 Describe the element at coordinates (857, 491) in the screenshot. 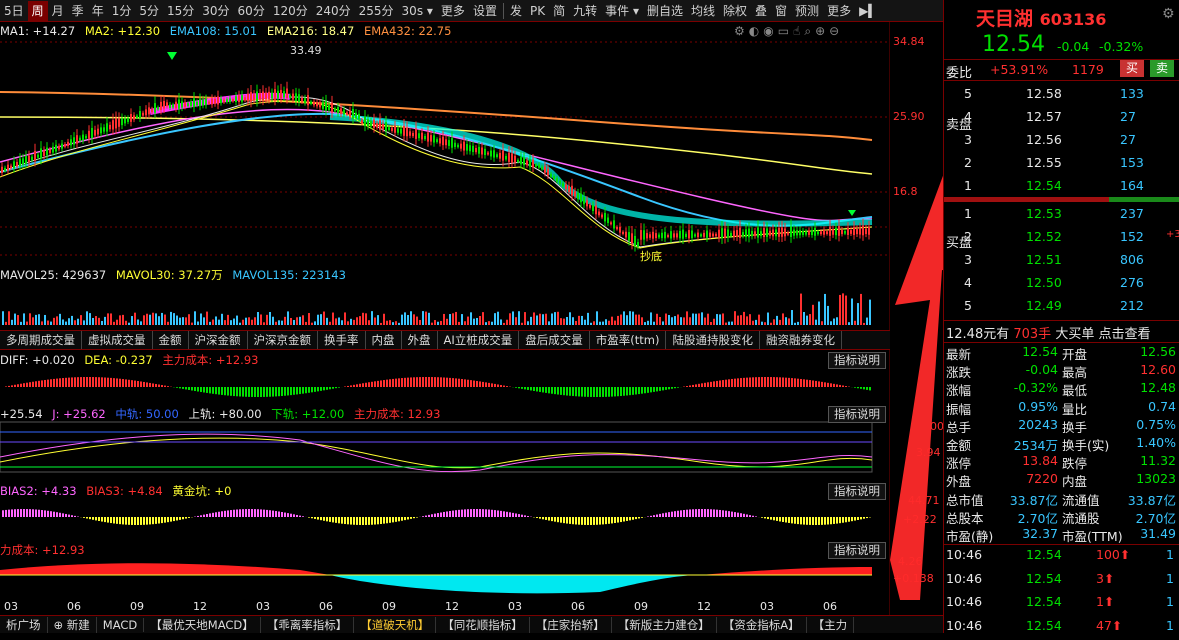

I see `explain-button-3: 指标说明` at that location.